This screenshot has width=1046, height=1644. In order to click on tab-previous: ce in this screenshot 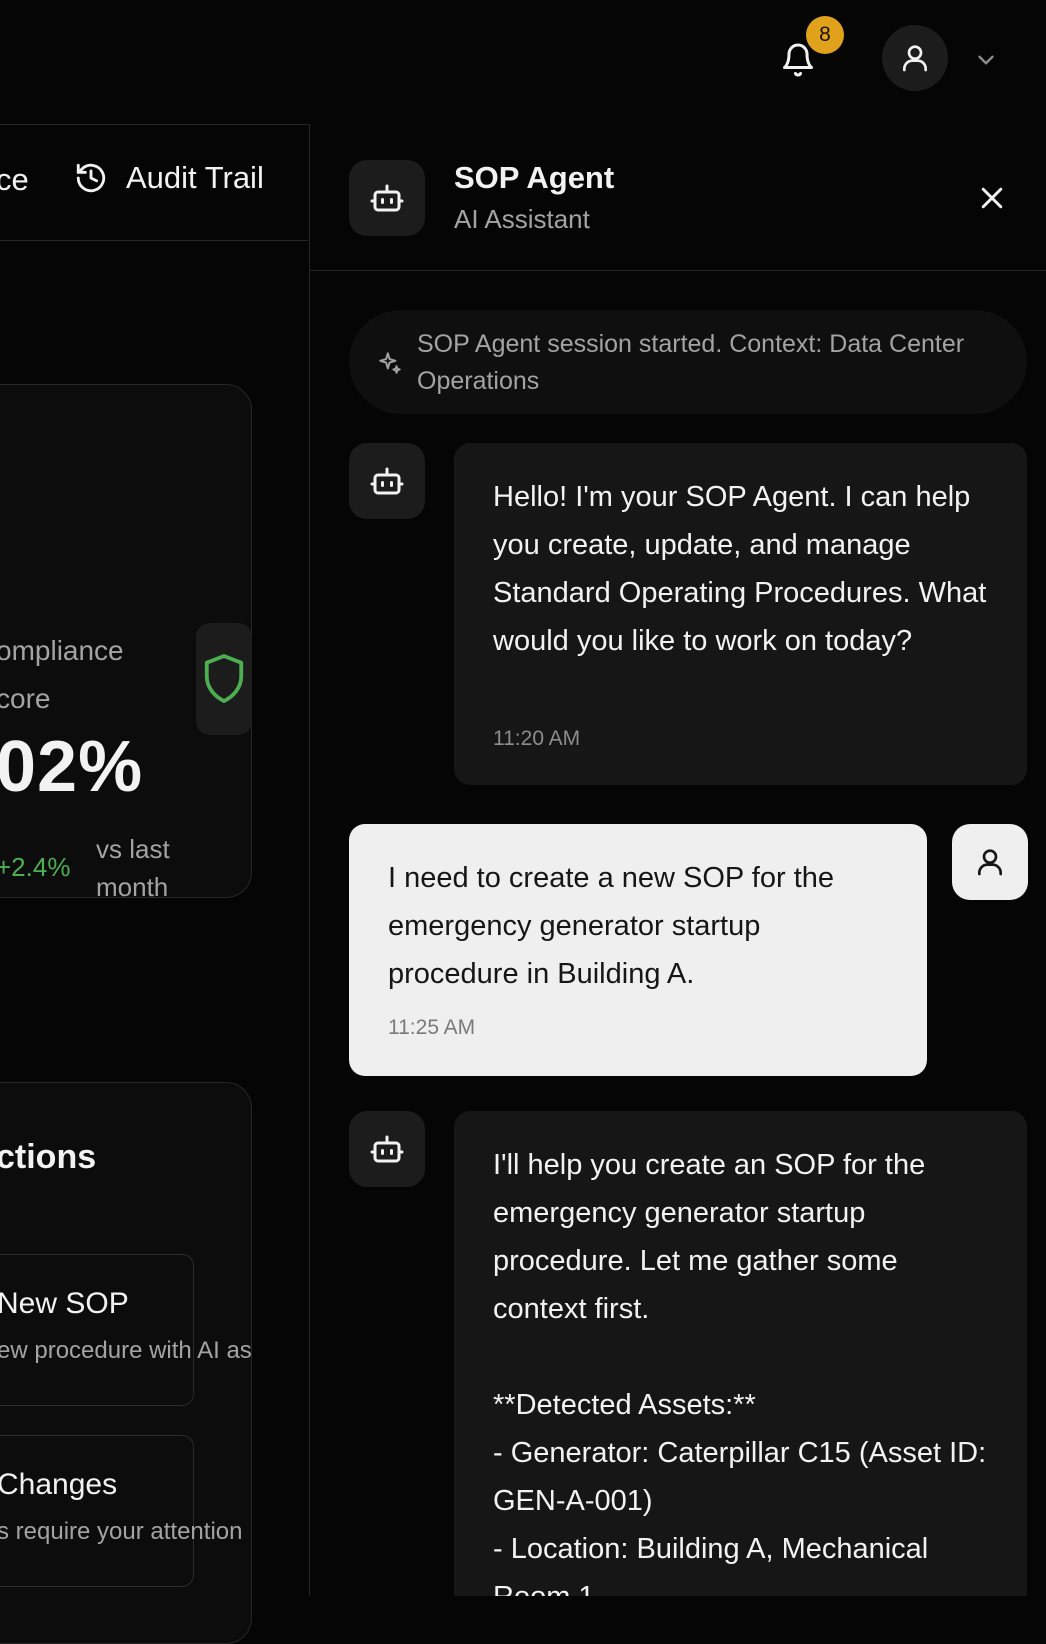, I will do `click(14, 180)`.